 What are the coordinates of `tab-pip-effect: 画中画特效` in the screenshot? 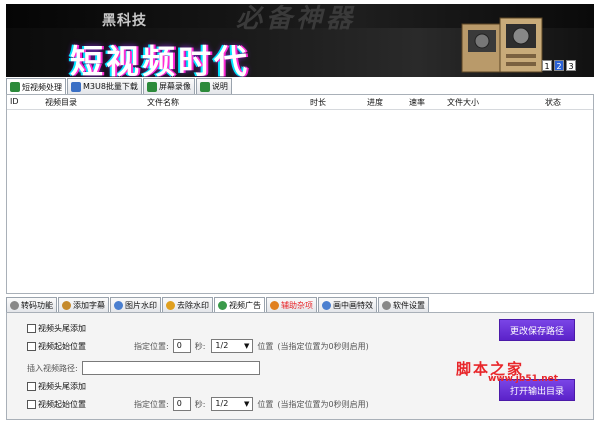 It's located at (347, 304).